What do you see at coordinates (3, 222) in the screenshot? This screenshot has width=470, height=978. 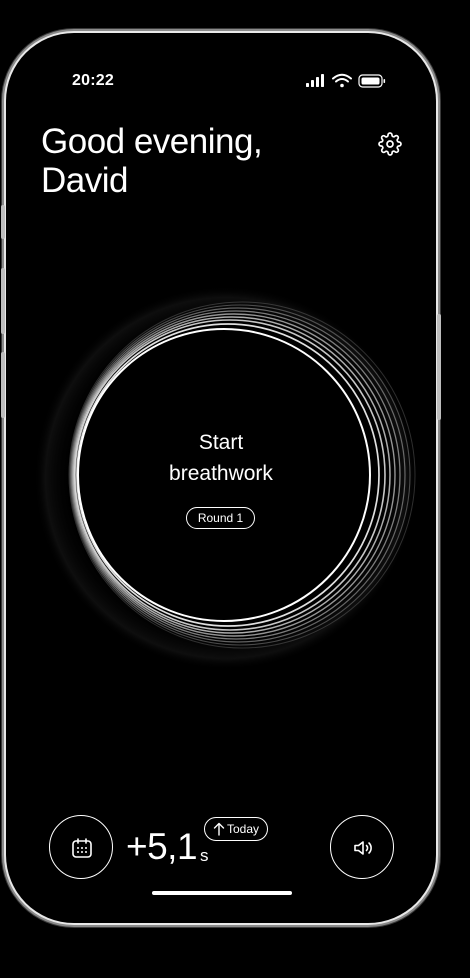 I see `side-button-silent` at bounding box center [3, 222].